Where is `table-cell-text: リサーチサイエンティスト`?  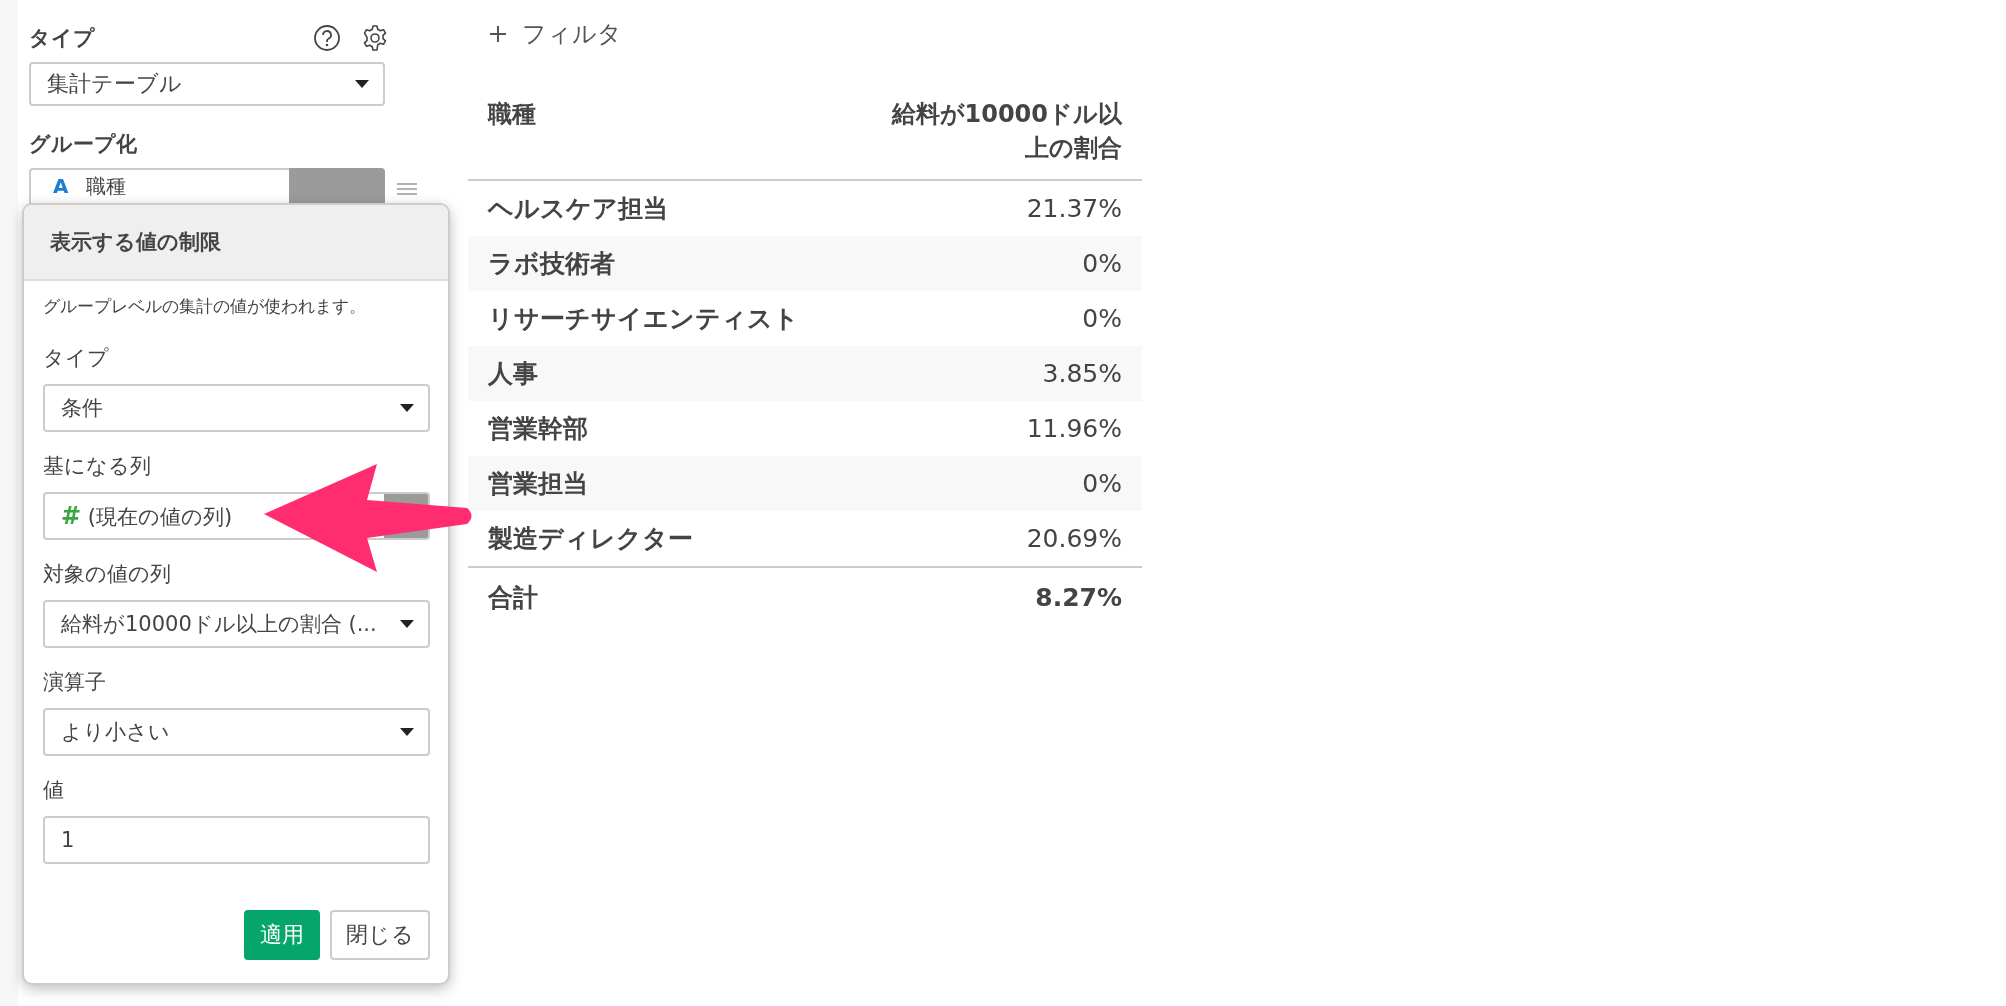
table-cell-text: リサーチサイエンティスト is located at coordinates (643, 319).